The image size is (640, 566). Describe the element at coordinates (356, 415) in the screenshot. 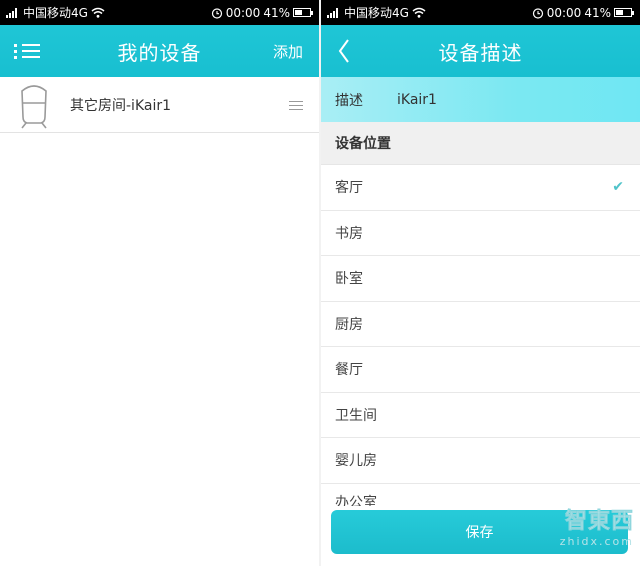

I see `location-label: 卫生间` at that location.